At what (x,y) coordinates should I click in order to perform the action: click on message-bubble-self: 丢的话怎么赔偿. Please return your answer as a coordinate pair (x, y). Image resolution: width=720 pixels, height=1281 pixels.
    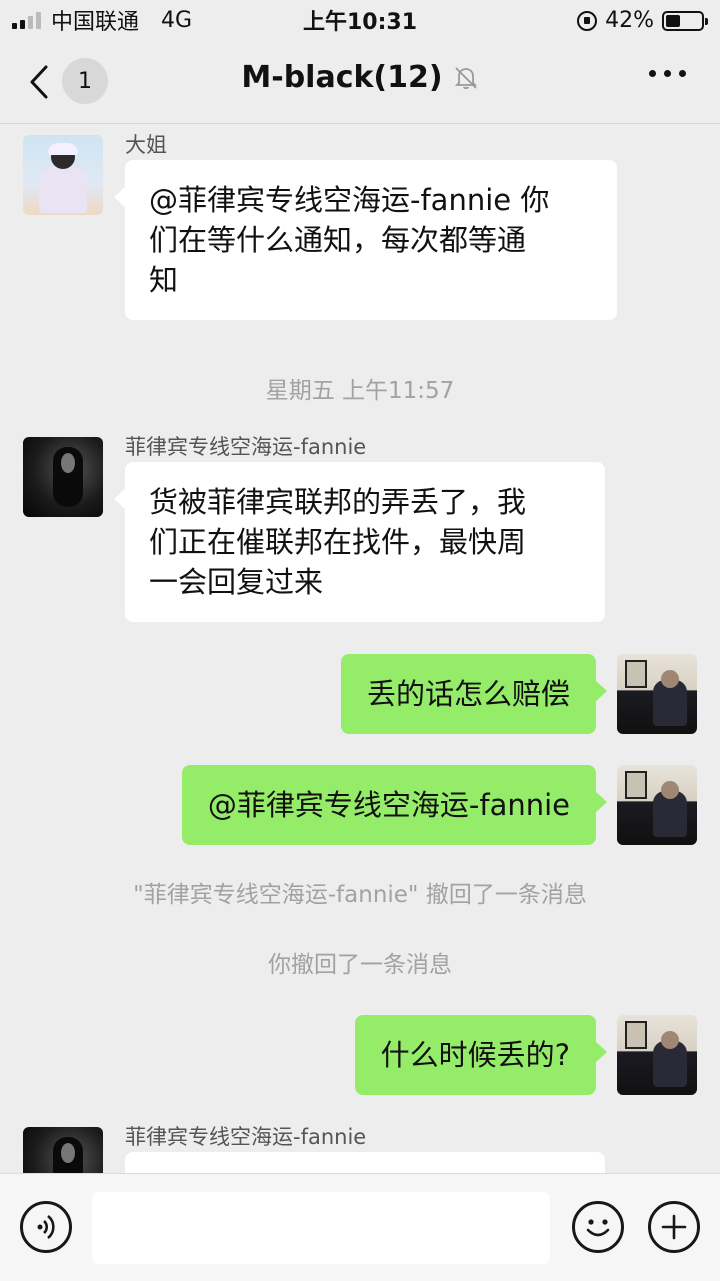
    Looking at the image, I should click on (474, 694).